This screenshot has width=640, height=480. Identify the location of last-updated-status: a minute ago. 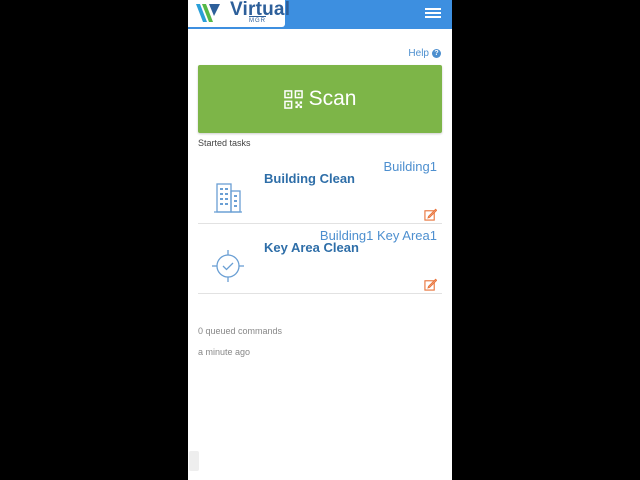
(224, 352).